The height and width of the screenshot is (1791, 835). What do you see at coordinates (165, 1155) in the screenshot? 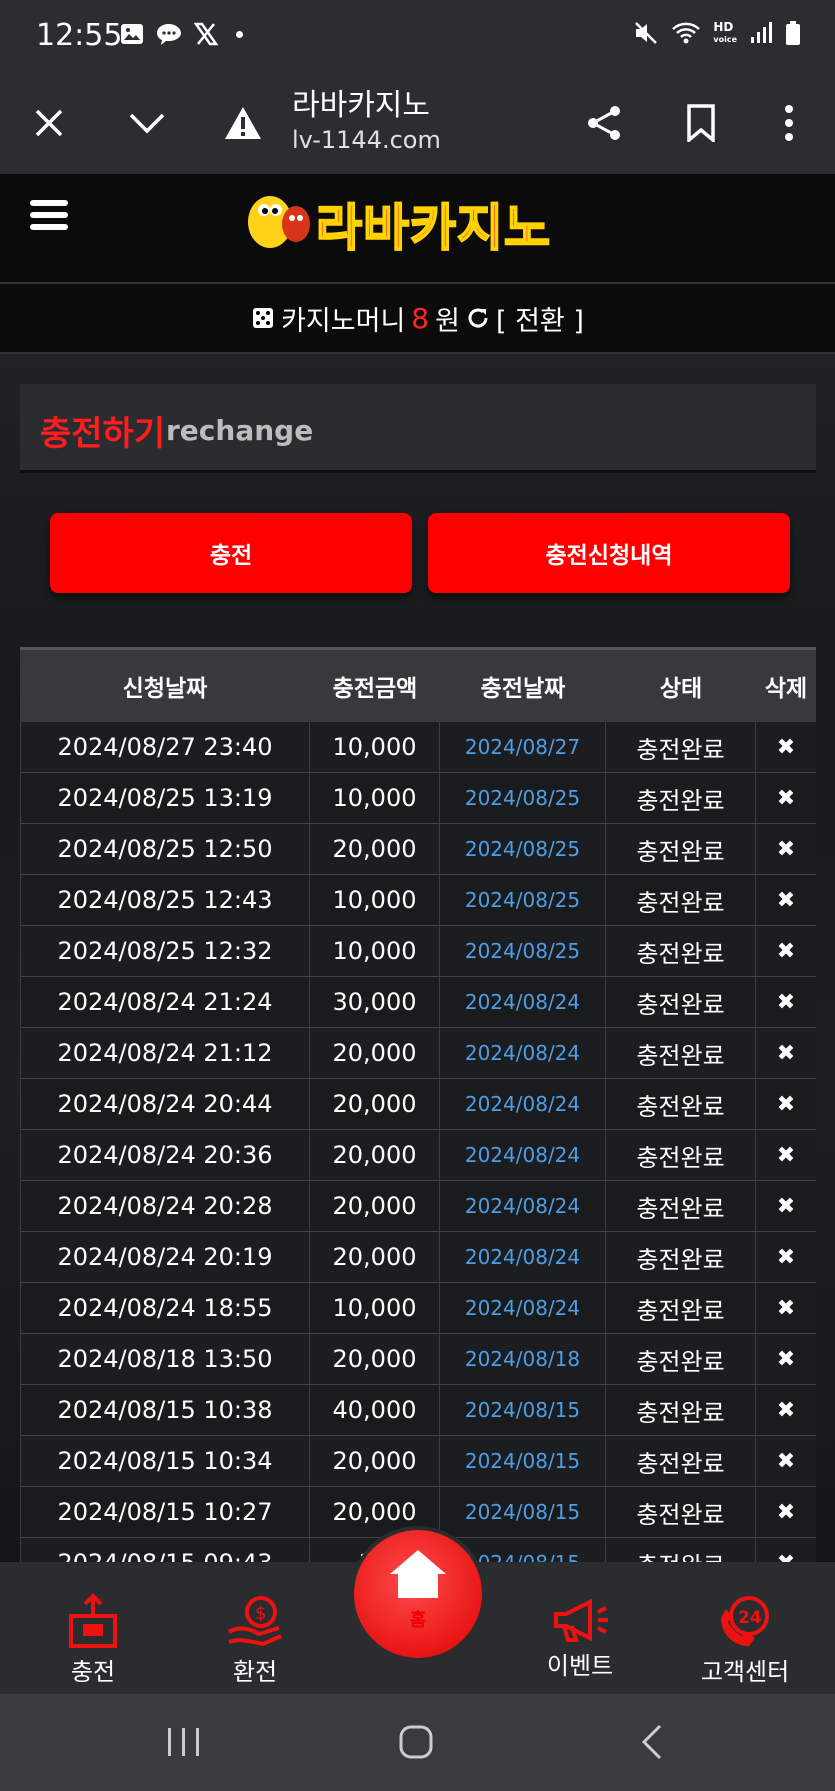
I see `request-date-cell: 2024/08/24 20:36` at bounding box center [165, 1155].